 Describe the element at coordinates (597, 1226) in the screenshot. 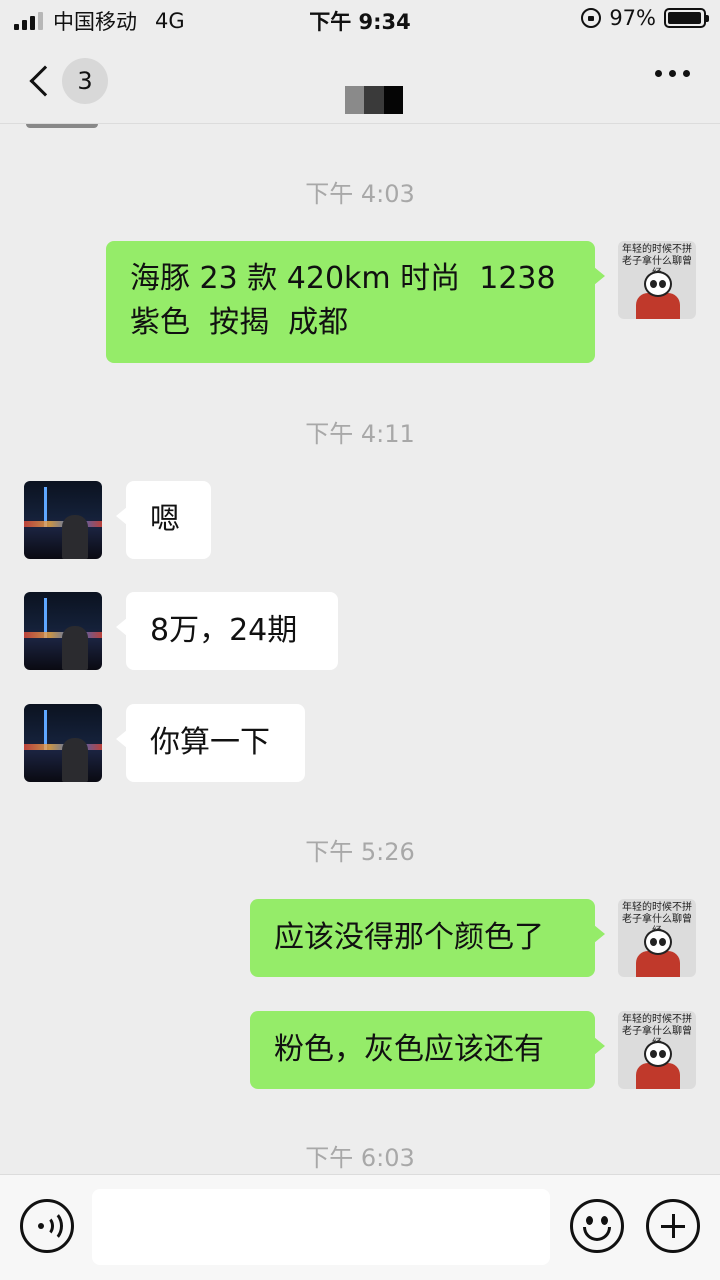

I see `emoji-button` at that location.